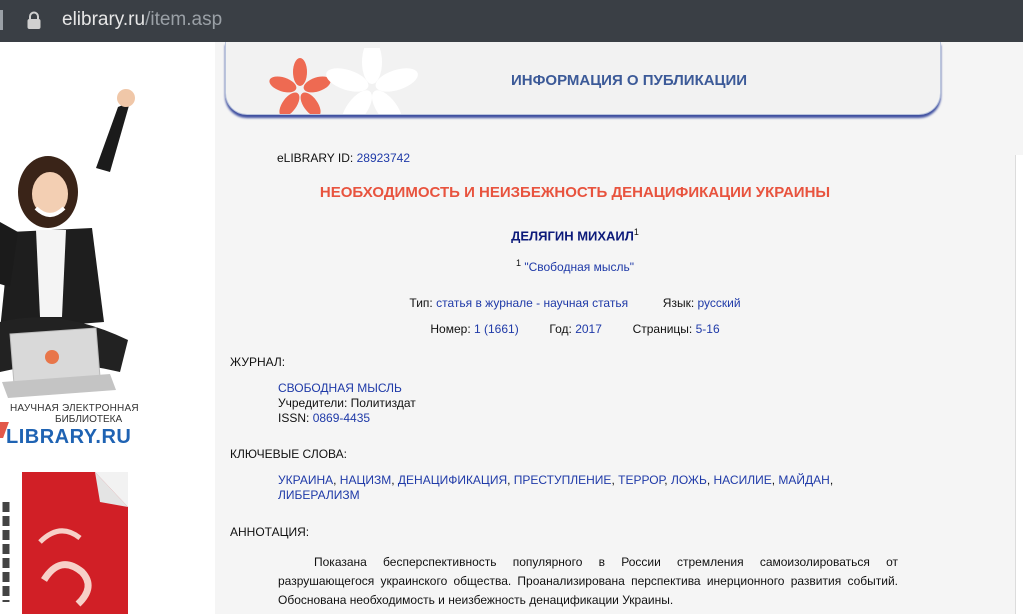 This screenshot has width=1023, height=614. I want to click on type-value: статья в журнале - научная статья, so click(532, 303).